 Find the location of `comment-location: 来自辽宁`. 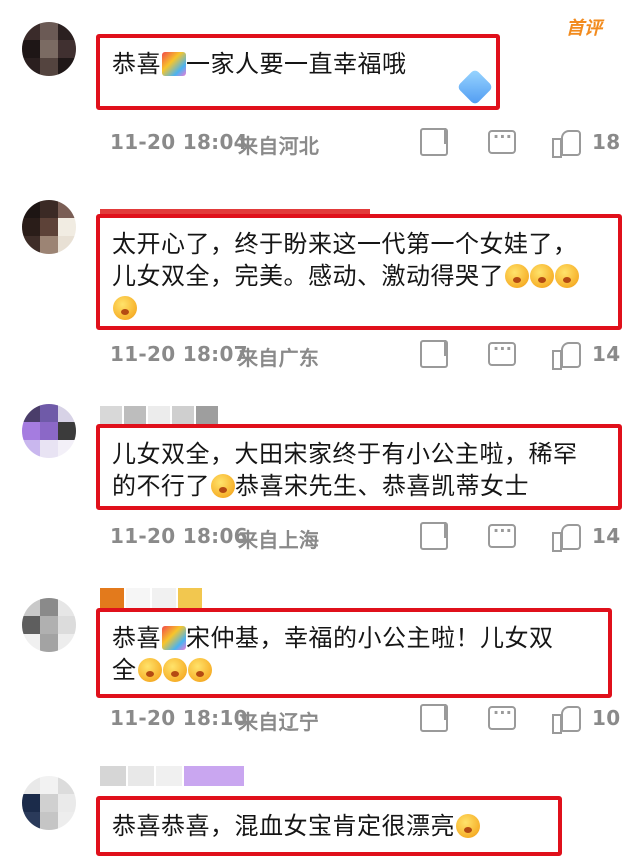

comment-location: 来自辽宁 is located at coordinates (279, 722).